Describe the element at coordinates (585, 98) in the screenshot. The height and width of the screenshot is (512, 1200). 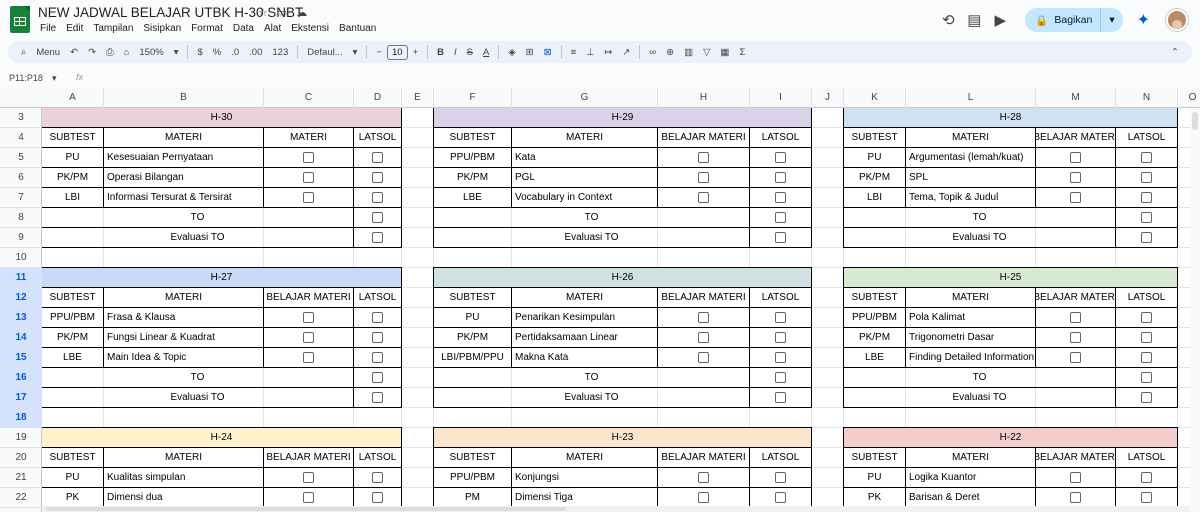
I see `column-header-g: G` at that location.